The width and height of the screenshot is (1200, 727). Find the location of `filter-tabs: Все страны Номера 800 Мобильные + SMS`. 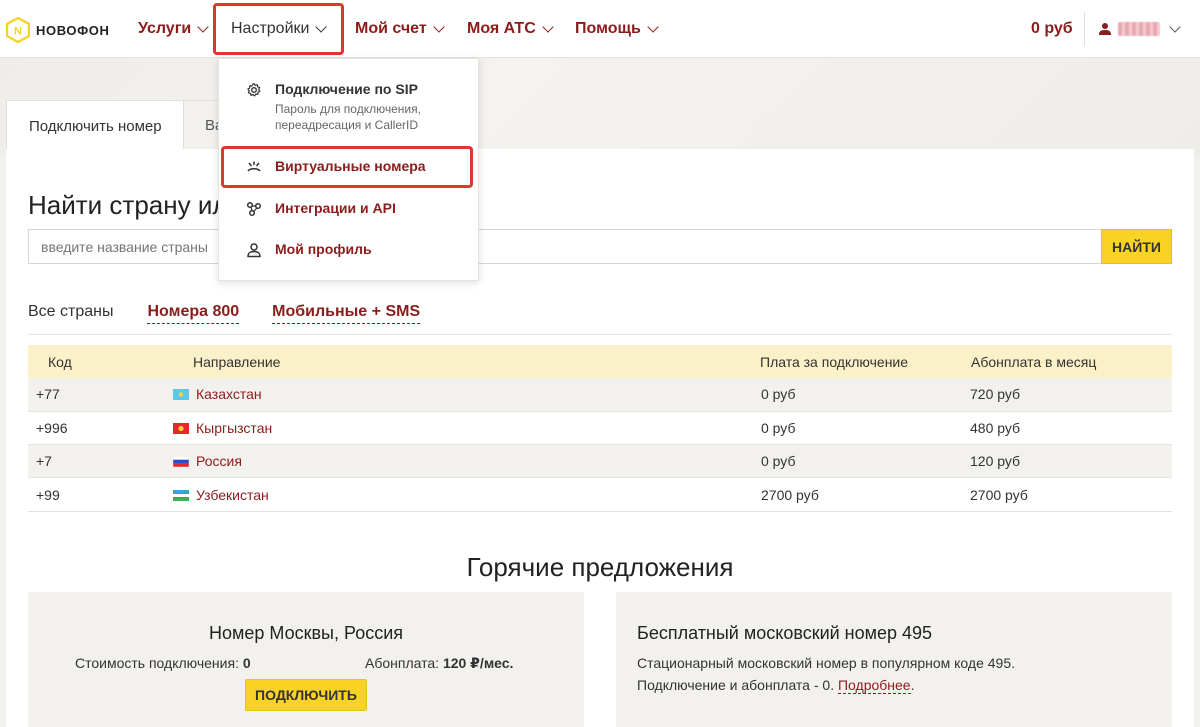

filter-tabs: Все страны Номера 800 Мобильные + SMS is located at coordinates (224, 313).